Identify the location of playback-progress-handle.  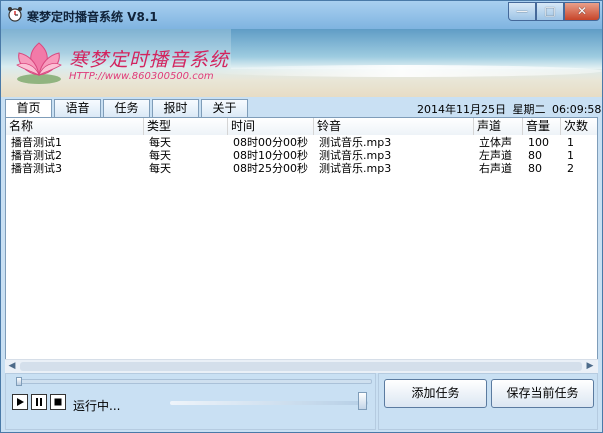
(19, 381).